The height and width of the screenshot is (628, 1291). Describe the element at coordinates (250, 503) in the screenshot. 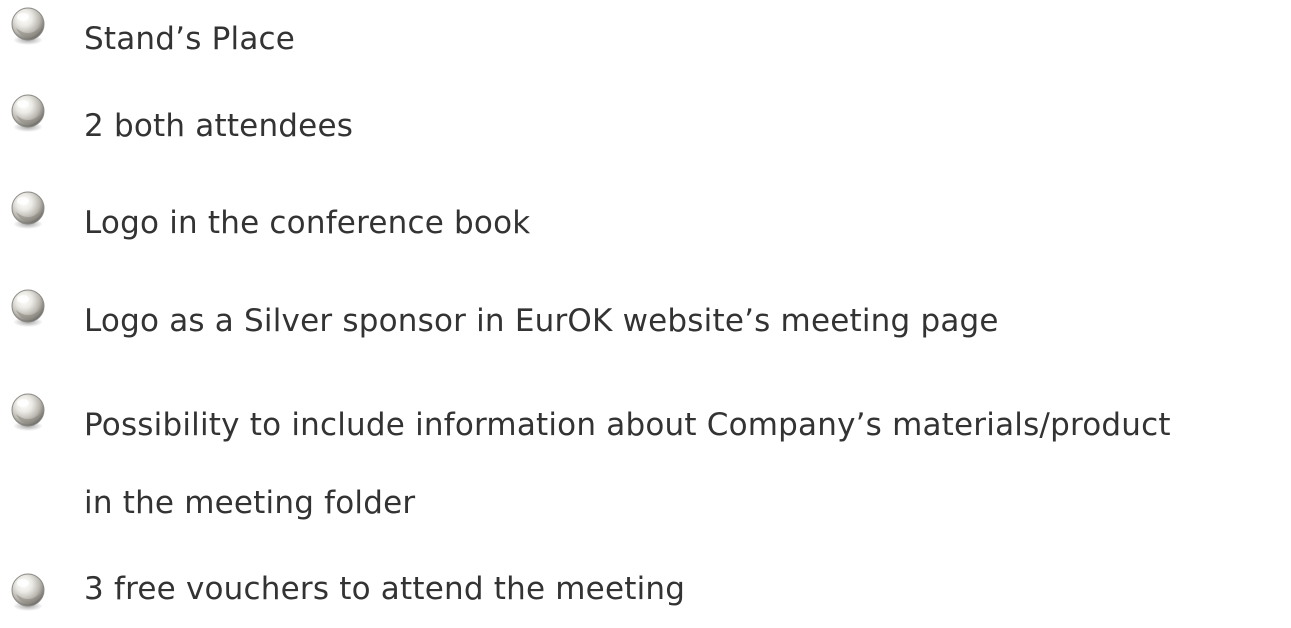

I see `list-item-label-line2: in the meeting folder` at that location.